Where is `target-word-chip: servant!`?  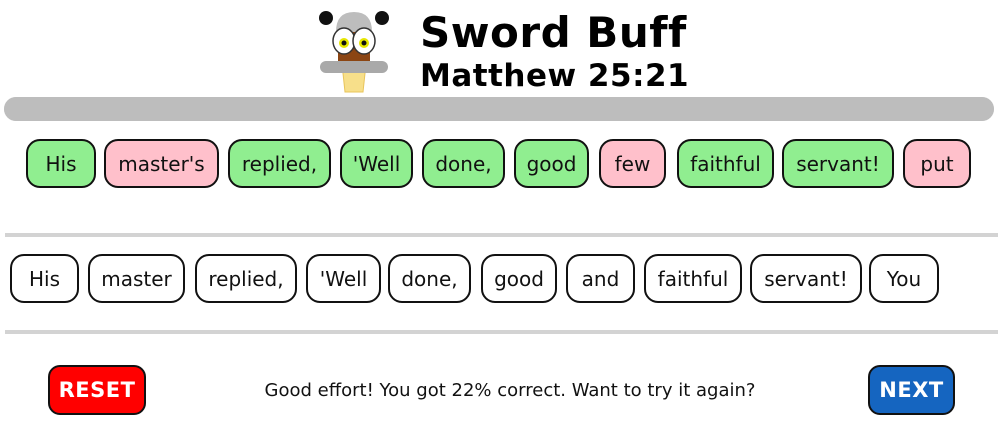 target-word-chip: servant! is located at coordinates (806, 278).